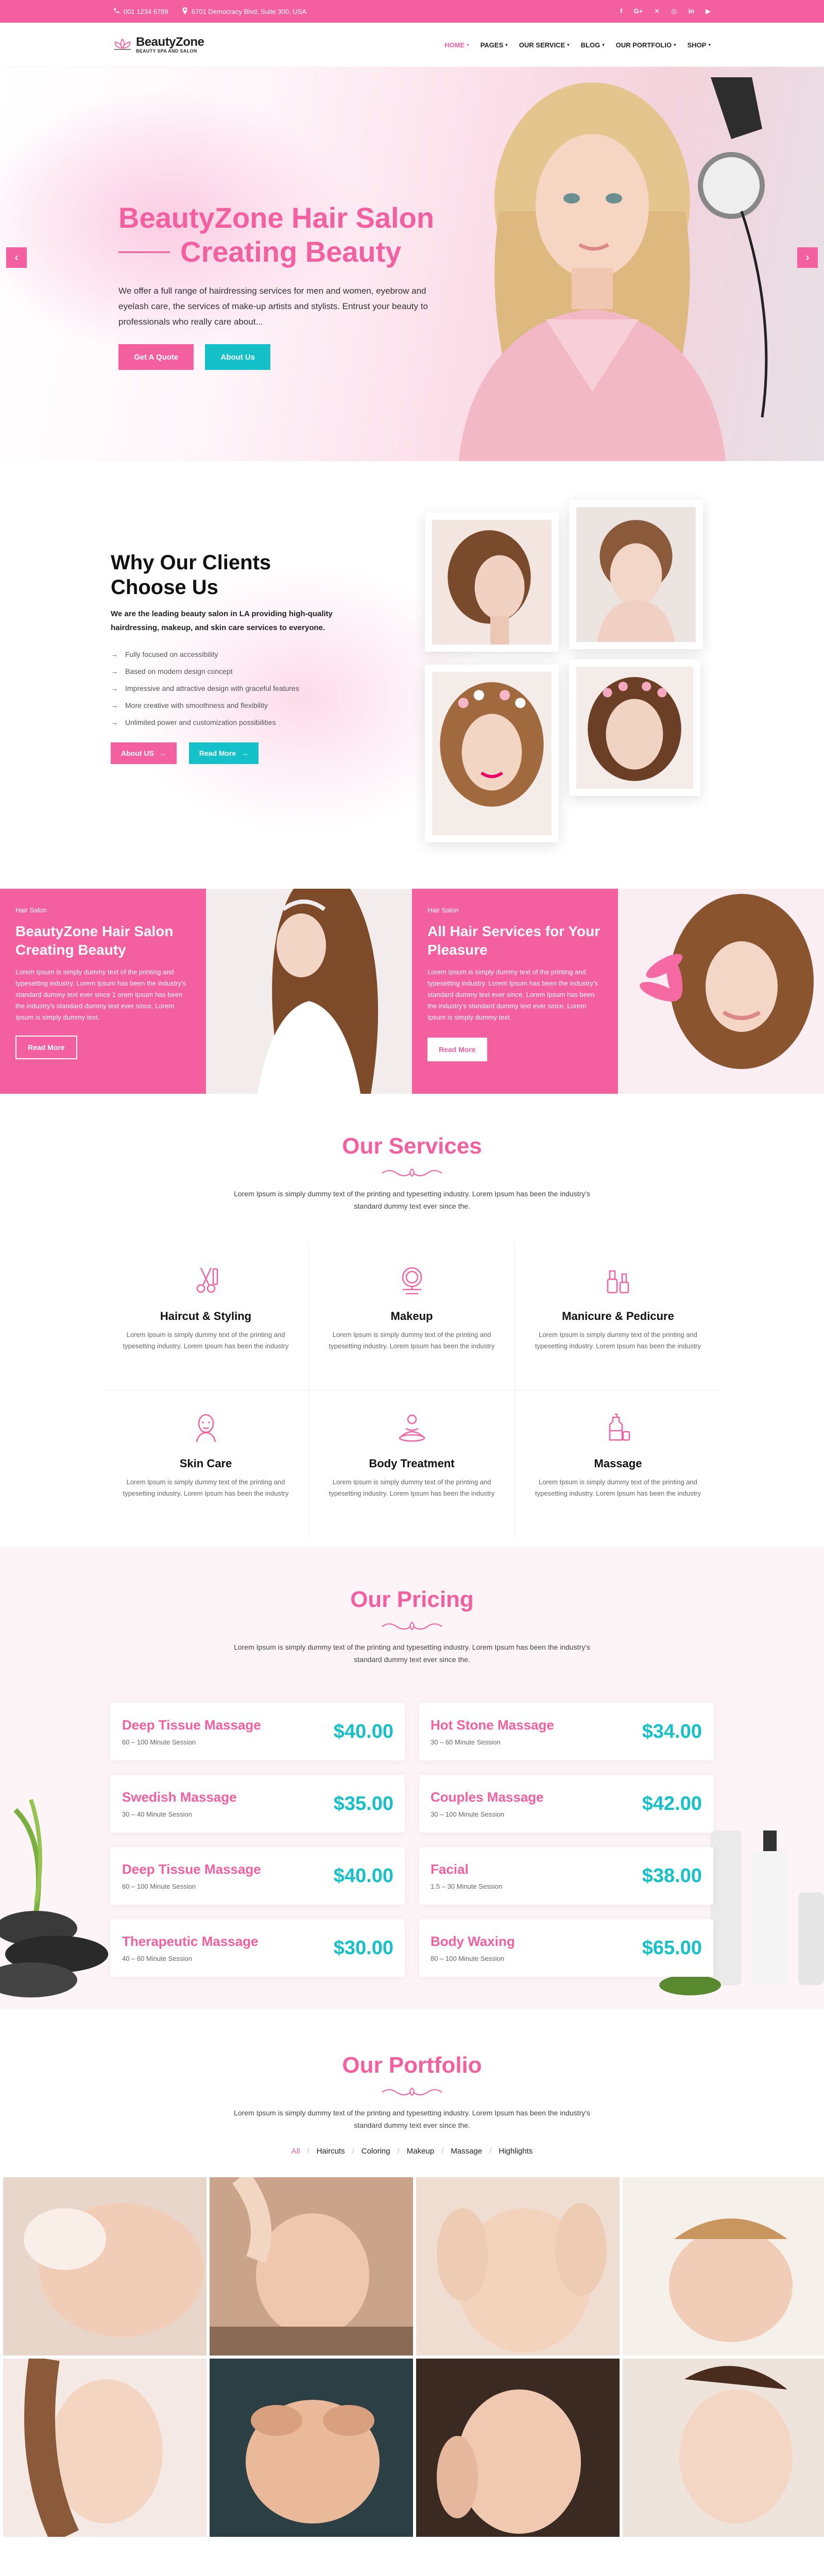 This screenshot has height=2576, width=824. I want to click on makeup-mirror-icon, so click(412, 1281).